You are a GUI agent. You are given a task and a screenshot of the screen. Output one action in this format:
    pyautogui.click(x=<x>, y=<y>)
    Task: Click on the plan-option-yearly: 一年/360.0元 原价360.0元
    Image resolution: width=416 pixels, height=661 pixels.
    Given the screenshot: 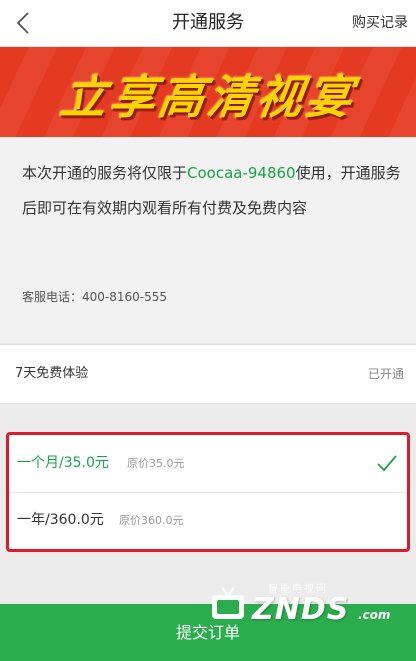 What is the action you would take?
    pyautogui.click(x=208, y=520)
    